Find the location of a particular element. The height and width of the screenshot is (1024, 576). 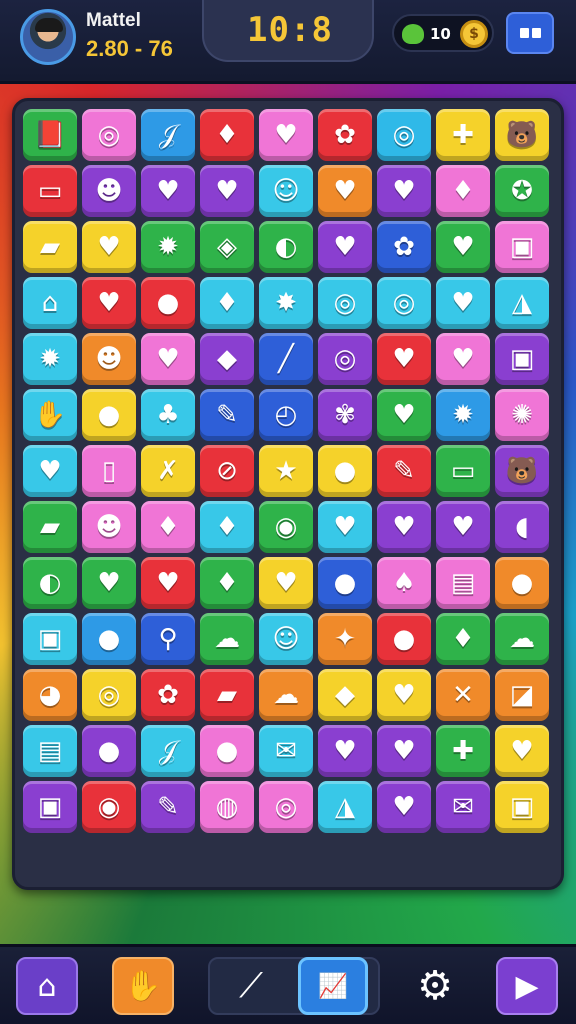

game-tile: ◐ is located at coordinates (50, 583).